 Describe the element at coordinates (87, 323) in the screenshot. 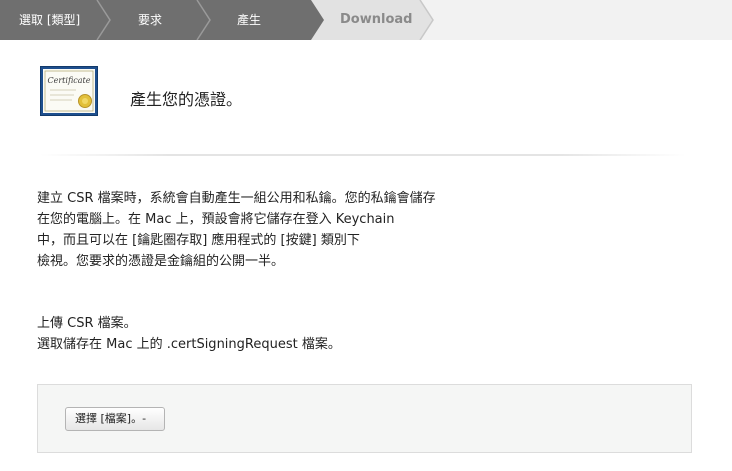

I see `upload-heading: 上傳 CSR 檔案。` at that location.